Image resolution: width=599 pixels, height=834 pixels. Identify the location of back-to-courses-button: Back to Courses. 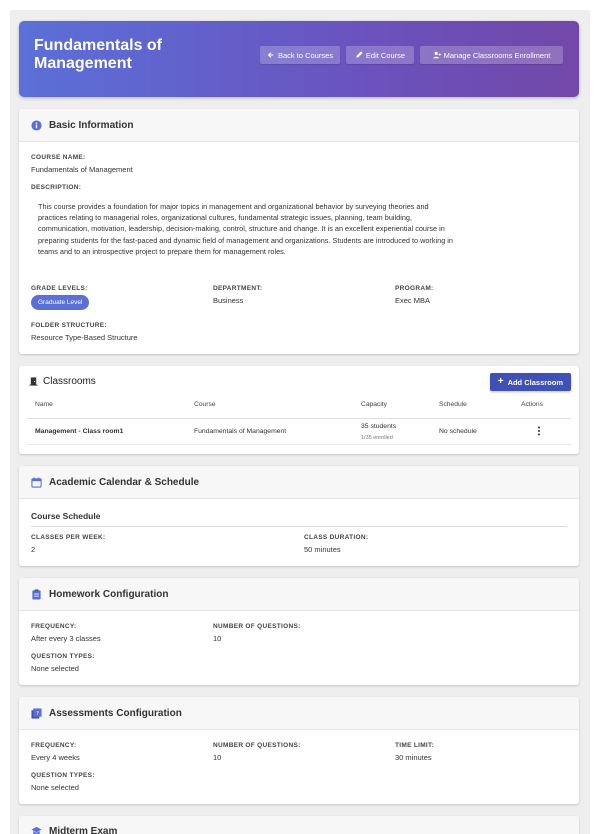
(300, 55).